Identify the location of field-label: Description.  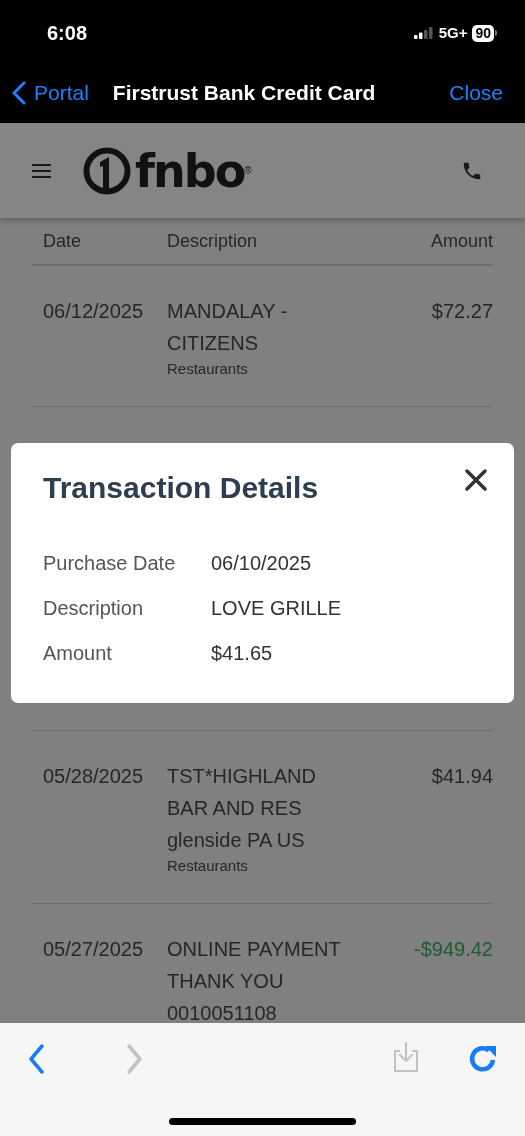
(94, 608).